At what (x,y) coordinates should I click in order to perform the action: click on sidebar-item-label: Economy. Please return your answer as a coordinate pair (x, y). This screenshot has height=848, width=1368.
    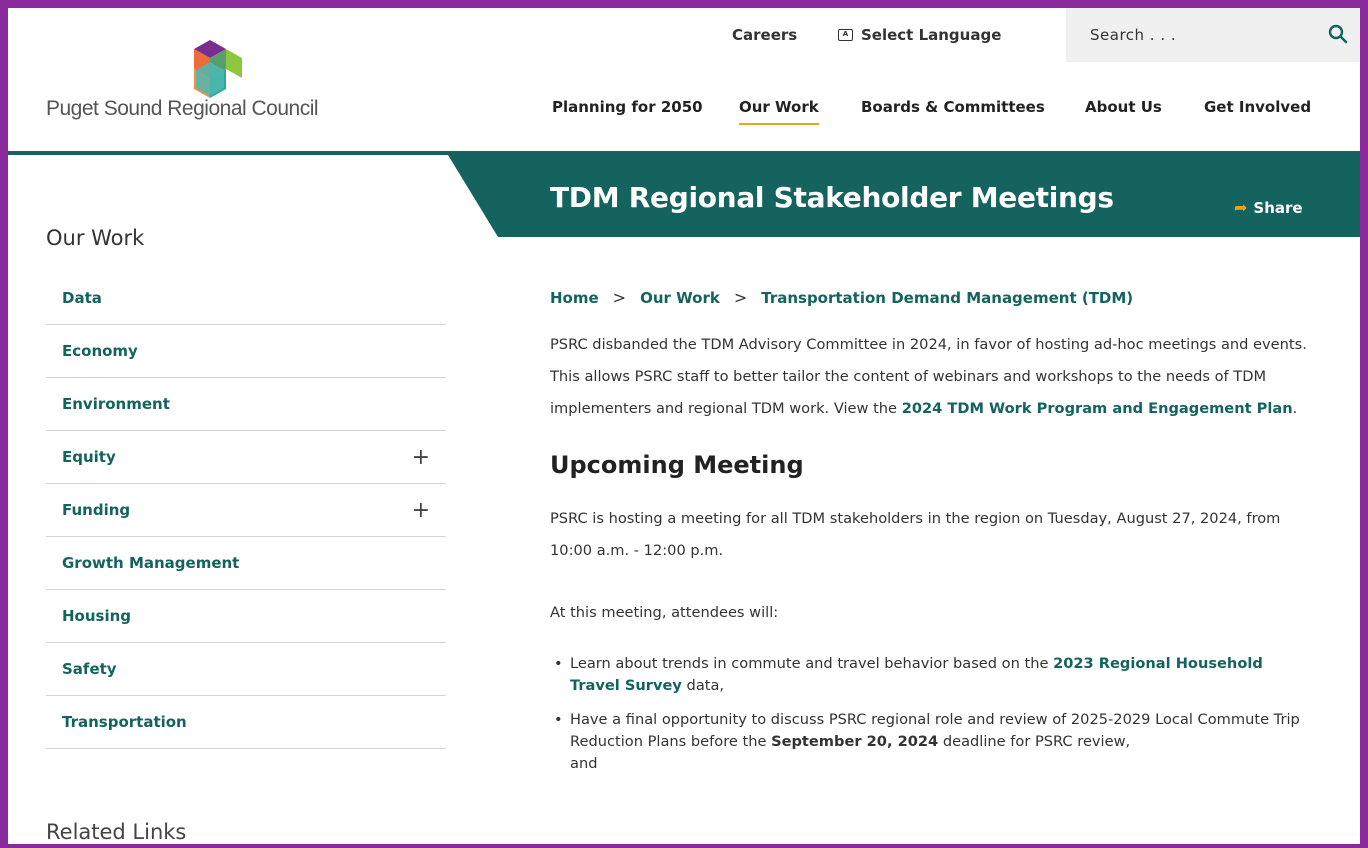
    Looking at the image, I should click on (100, 351).